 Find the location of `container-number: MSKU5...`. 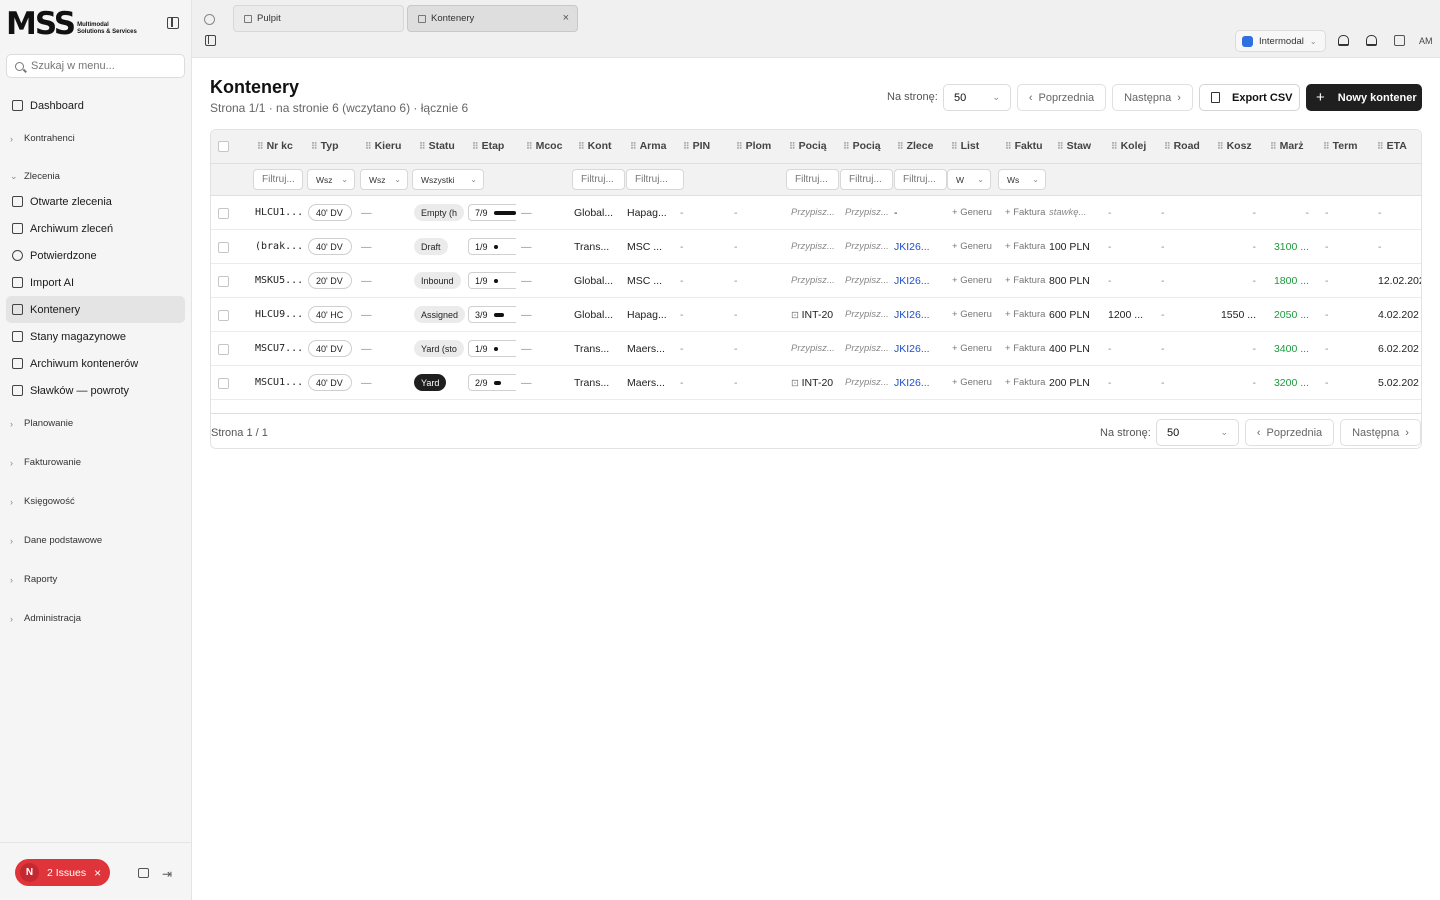

container-number: MSKU5... is located at coordinates (279, 280).